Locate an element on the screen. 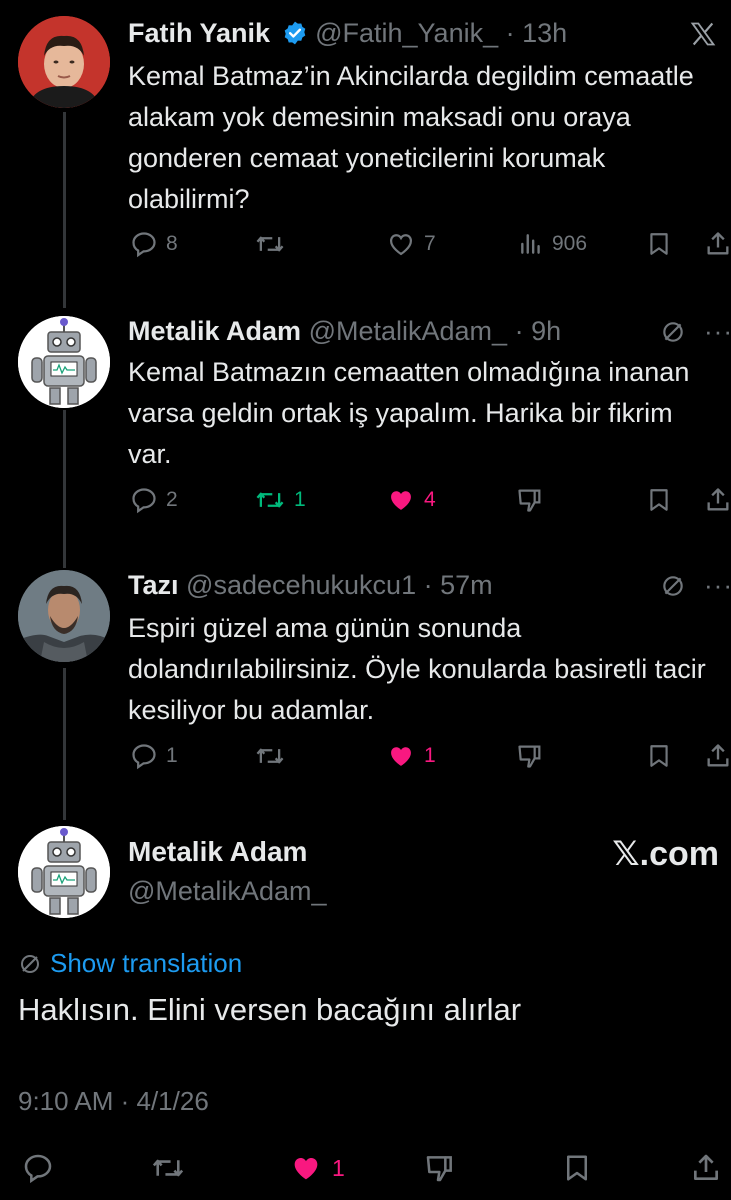 Image resolution: width=731 pixels, height=1200 pixels. timestamp: · 13h is located at coordinates (537, 33).